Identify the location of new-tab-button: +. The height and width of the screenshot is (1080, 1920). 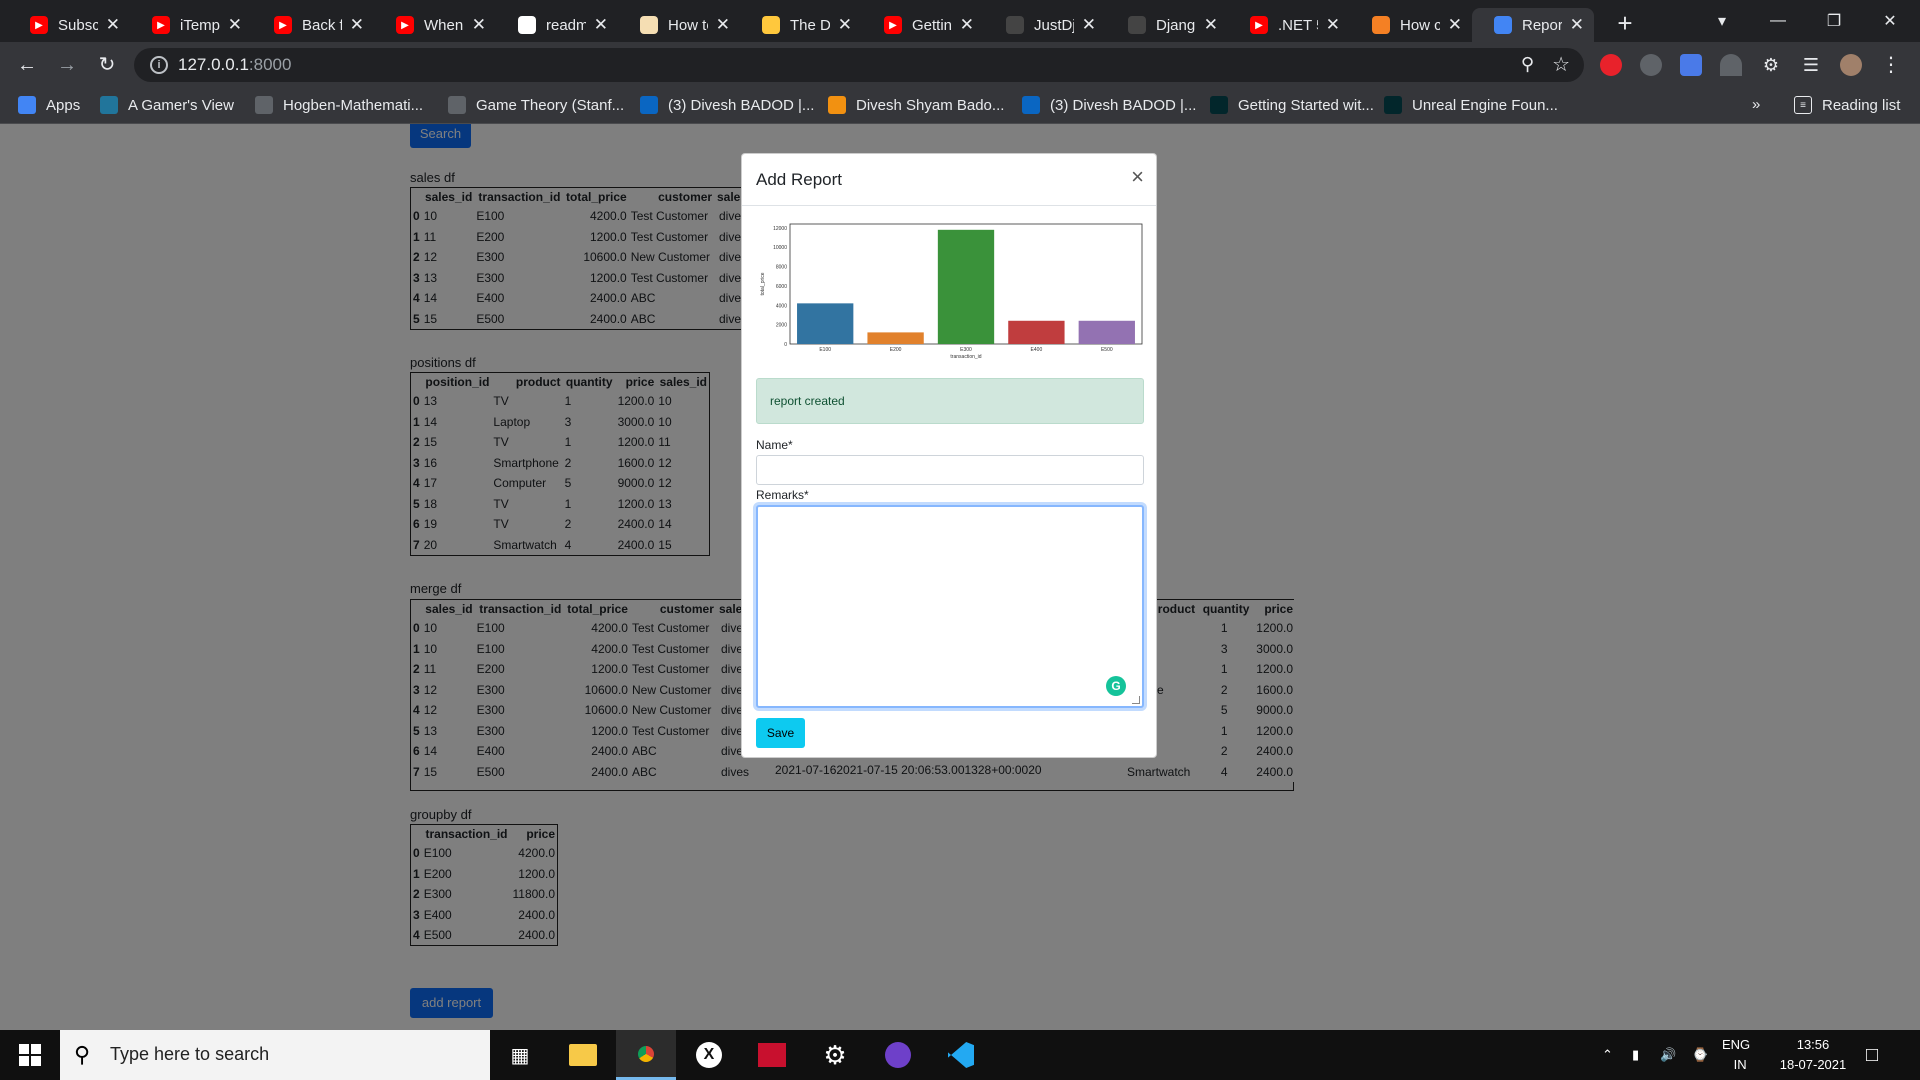
(1625, 23).